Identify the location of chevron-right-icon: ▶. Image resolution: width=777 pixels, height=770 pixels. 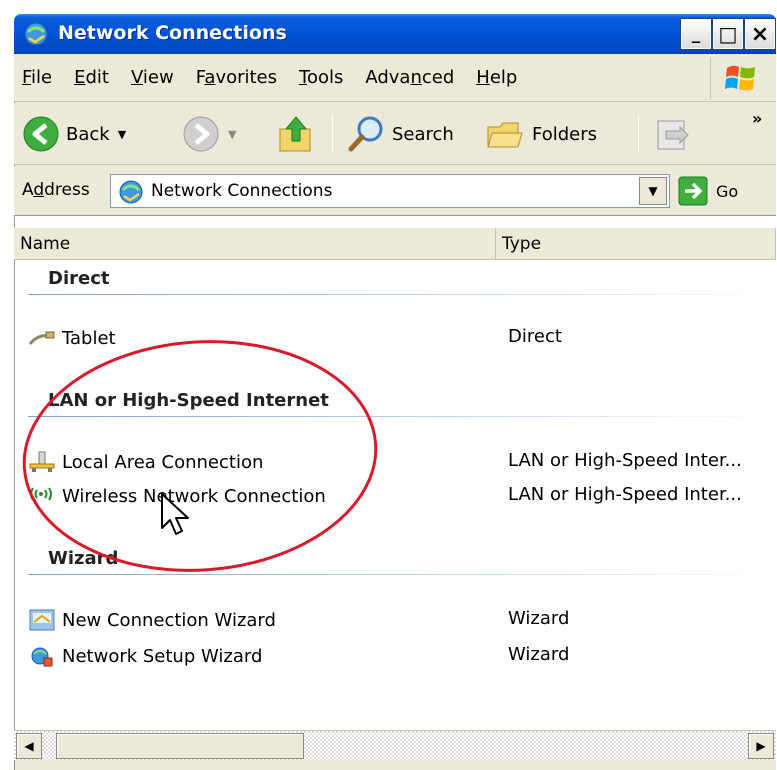
(761, 746).